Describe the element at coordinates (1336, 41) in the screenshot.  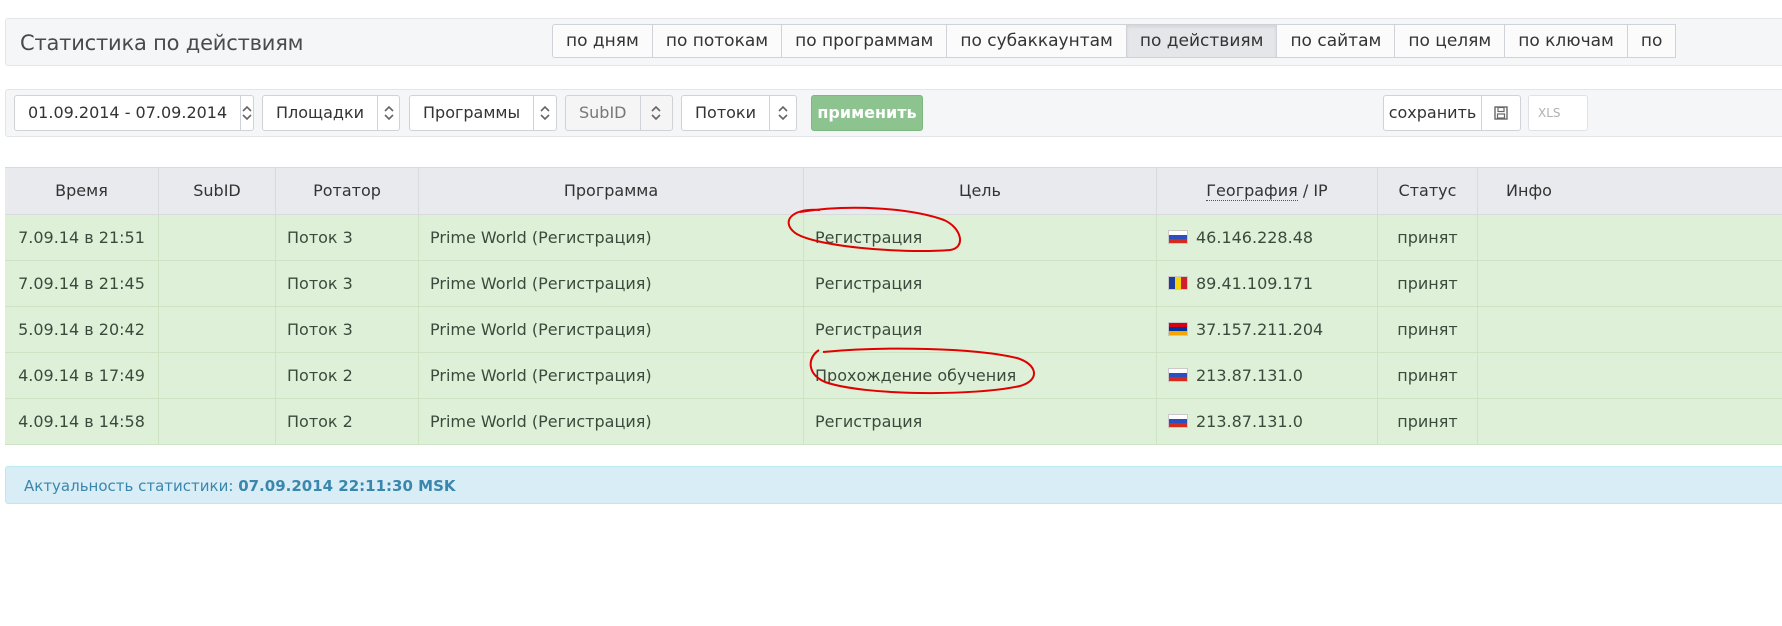
I see `tab-by-sites: по сайтам` at that location.